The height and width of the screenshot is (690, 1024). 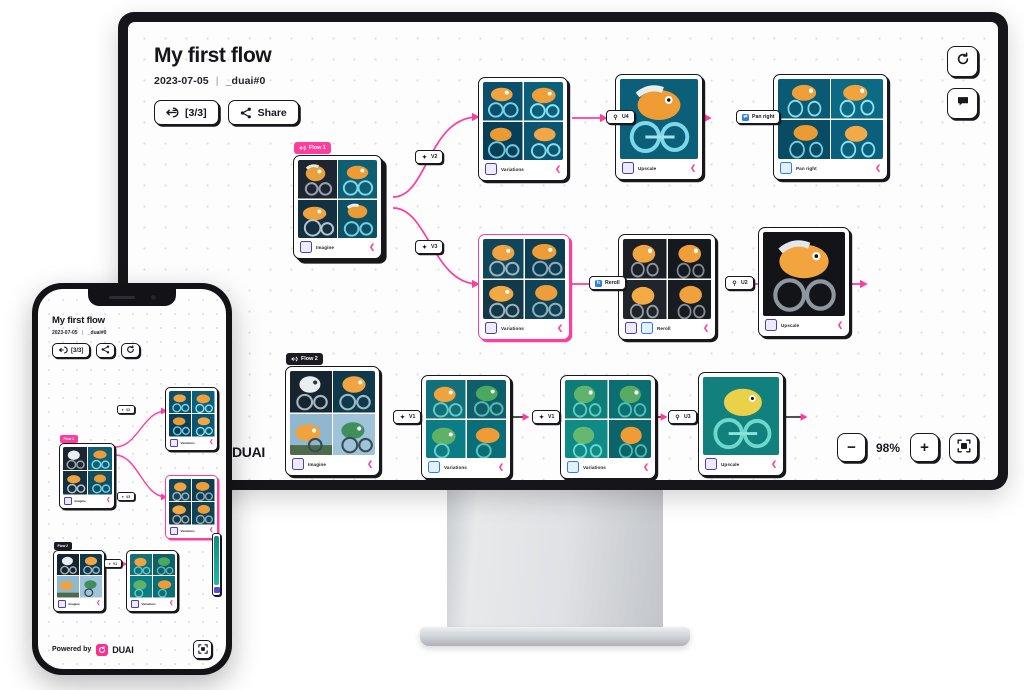 What do you see at coordinates (744, 283) in the screenshot?
I see `edge-chip-label: U2` at bounding box center [744, 283].